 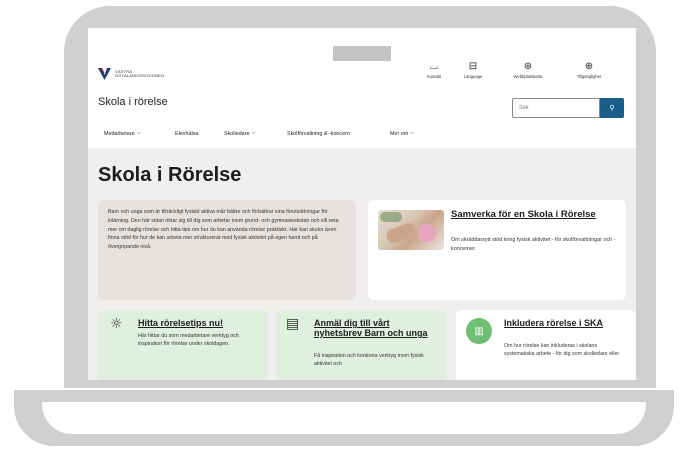 I want to click on nav-item-elevhalsa: Elevhälsa, so click(x=199, y=133).